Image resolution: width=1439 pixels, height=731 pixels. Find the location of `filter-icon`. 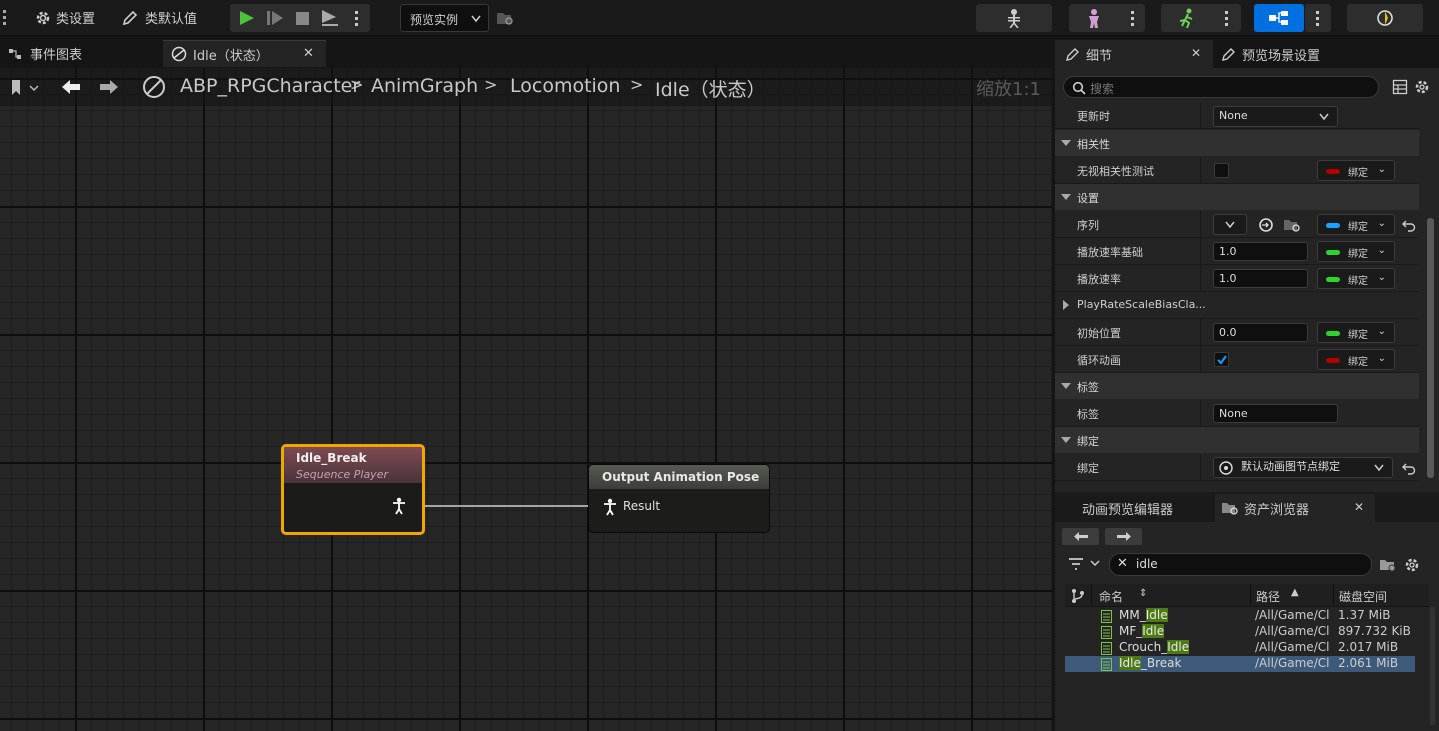

filter-icon is located at coordinates (1086, 564).